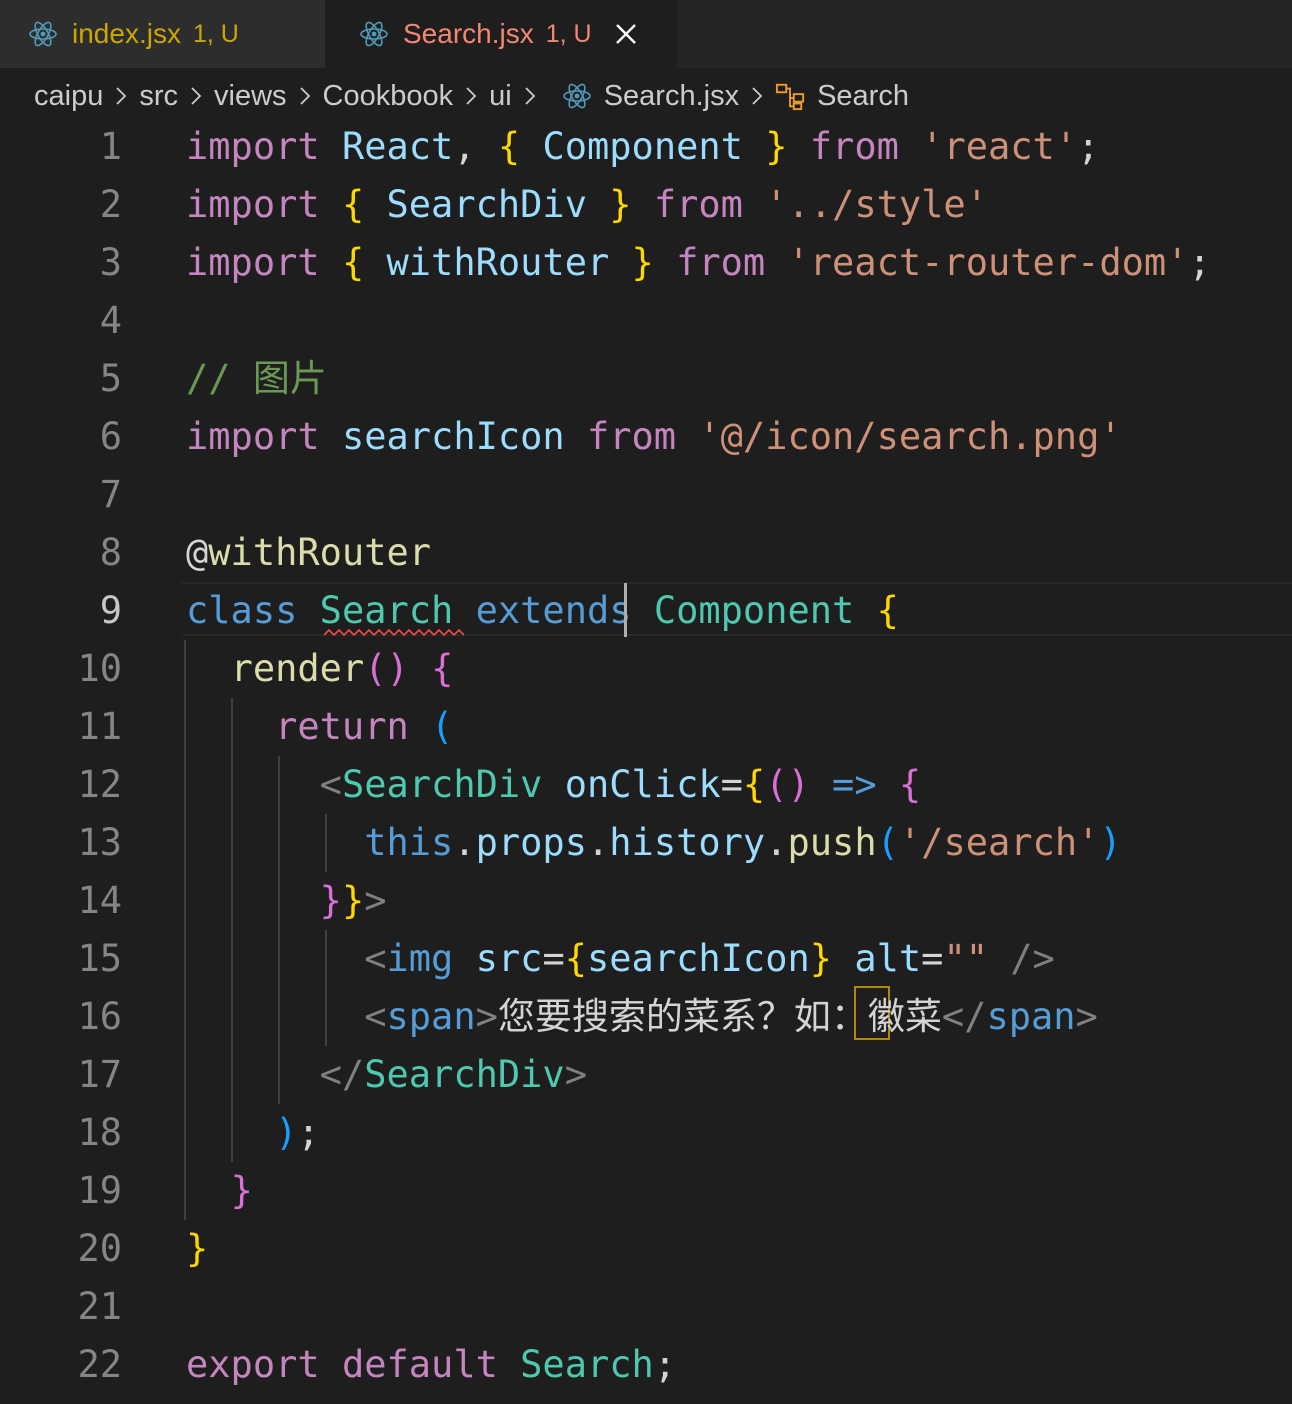 Image resolution: width=1292 pixels, height=1404 pixels. What do you see at coordinates (576, 96) in the screenshot?
I see `react-icon` at bounding box center [576, 96].